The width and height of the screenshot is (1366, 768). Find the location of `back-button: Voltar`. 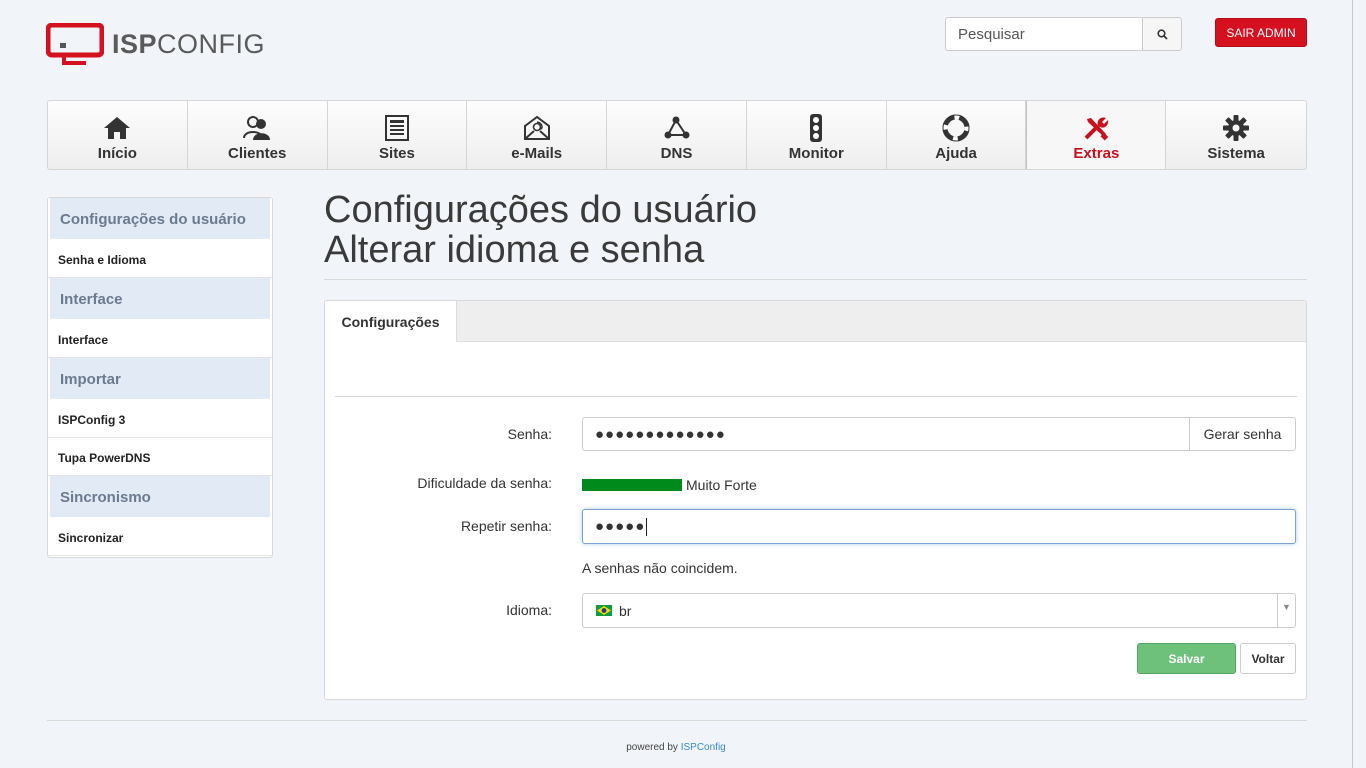

back-button: Voltar is located at coordinates (1268, 658).